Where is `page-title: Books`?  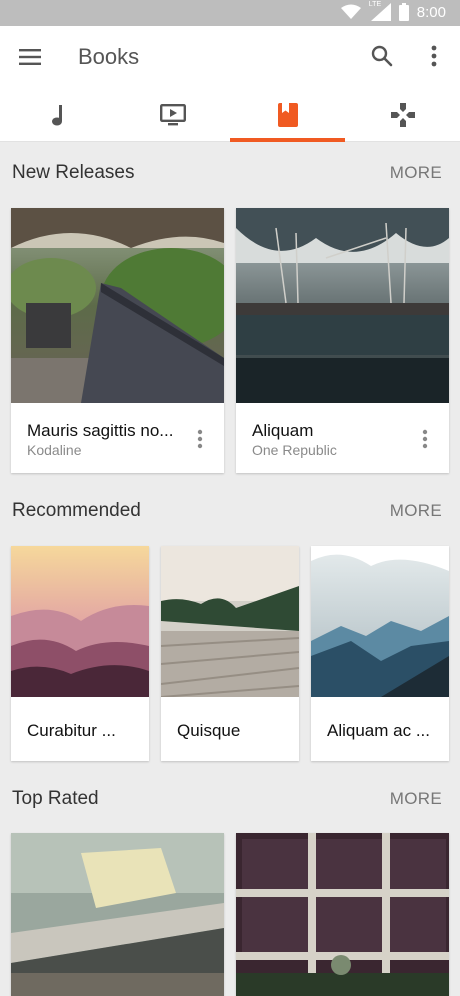 page-title: Books is located at coordinates (109, 56).